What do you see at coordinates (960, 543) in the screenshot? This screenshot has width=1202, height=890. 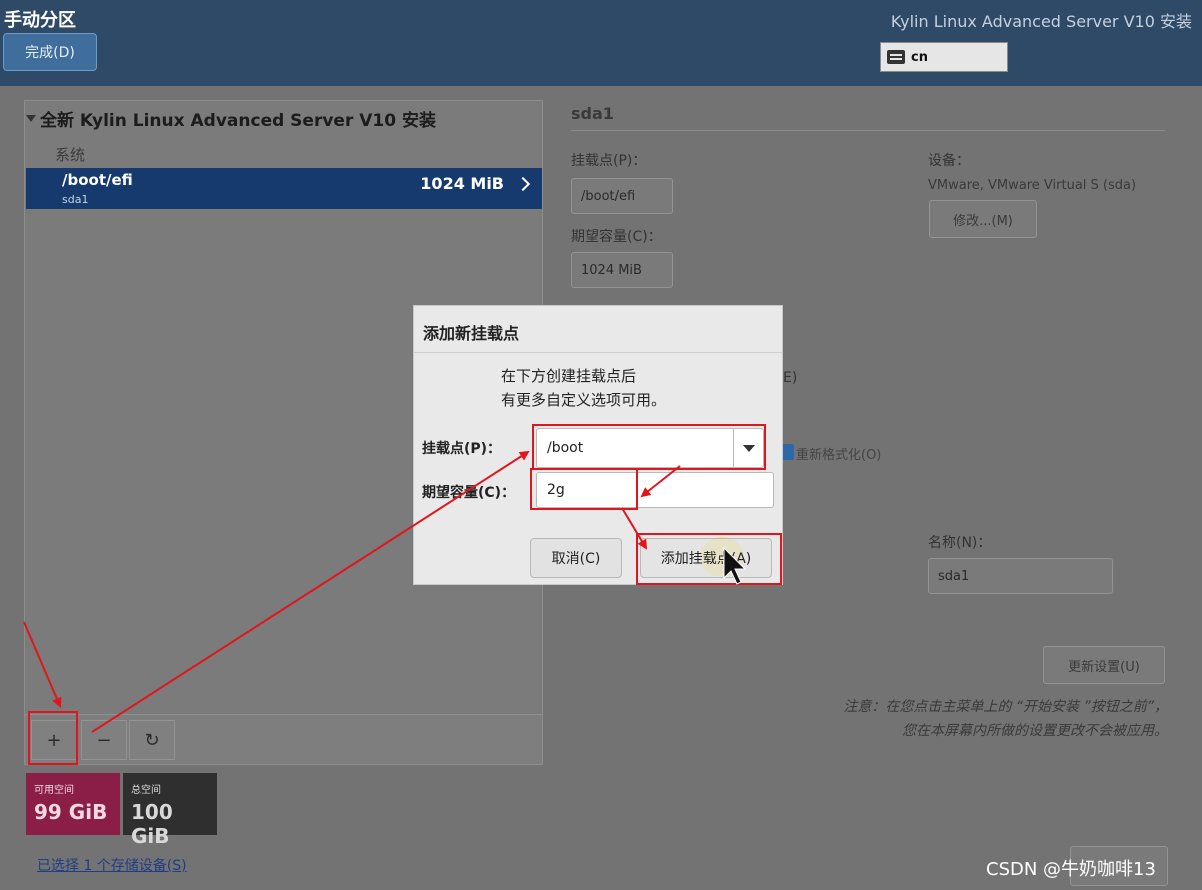 I see `name-label: 名称(N)：` at bounding box center [960, 543].